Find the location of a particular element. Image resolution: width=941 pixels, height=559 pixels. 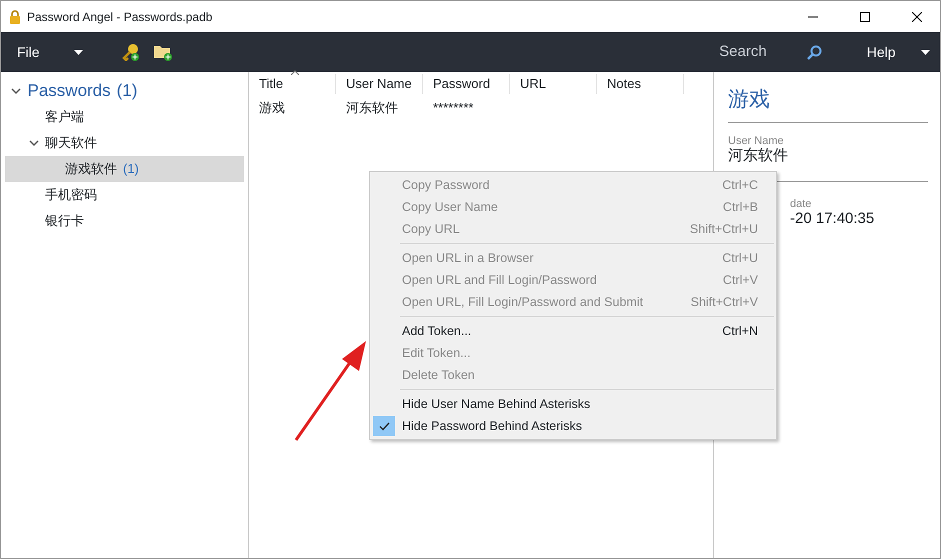

field-value: 河东软件 is located at coordinates (758, 155).